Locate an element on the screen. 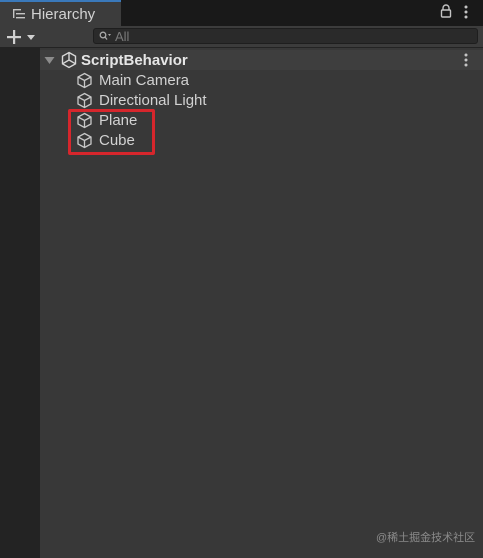 The image size is (483, 558). list-item-label: Directional Light is located at coordinates (153, 100).